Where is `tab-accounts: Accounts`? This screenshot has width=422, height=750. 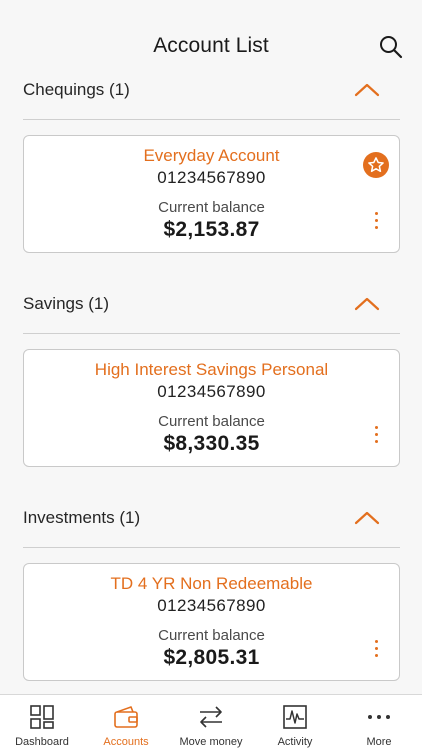
tab-accounts: Accounts is located at coordinates (126, 722).